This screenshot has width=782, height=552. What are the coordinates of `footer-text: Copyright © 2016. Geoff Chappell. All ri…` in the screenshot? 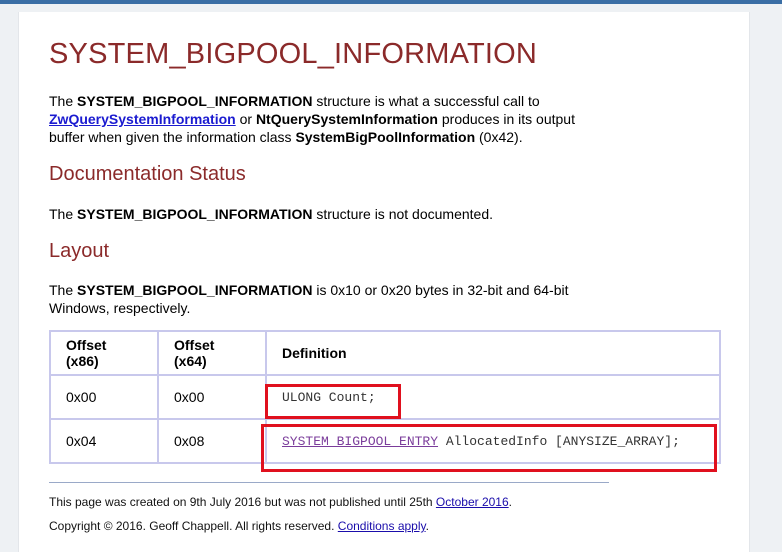 It's located at (193, 526).